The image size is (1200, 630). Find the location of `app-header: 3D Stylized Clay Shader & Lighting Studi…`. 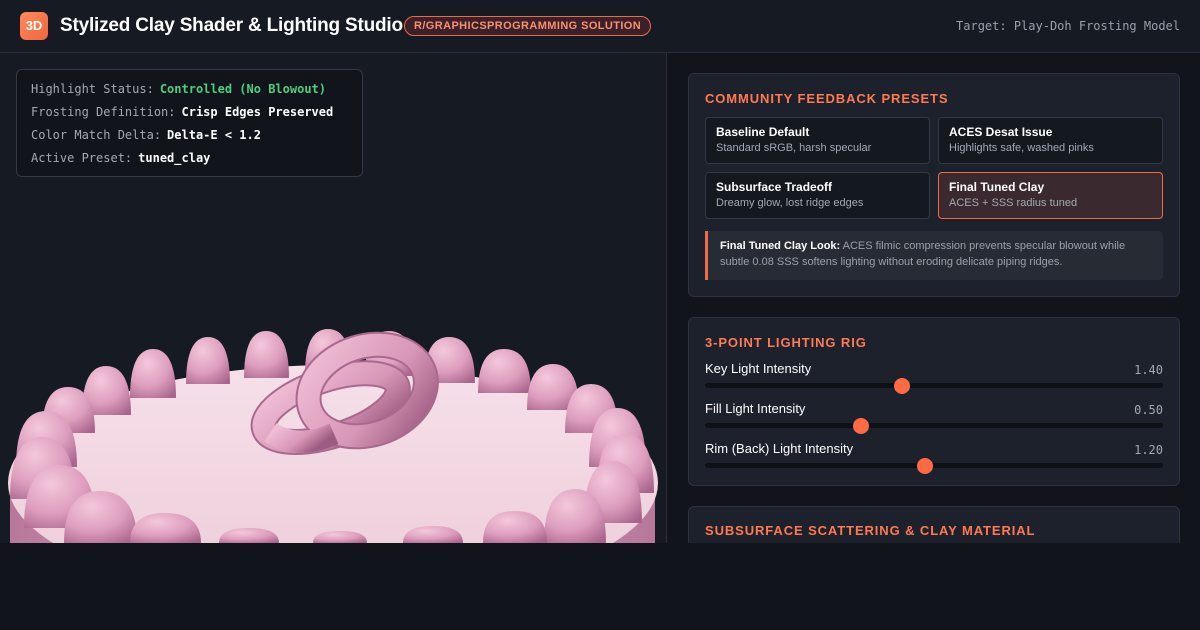

app-header: 3D Stylized Clay Shader & Lighting Studi… is located at coordinates (600, 26).